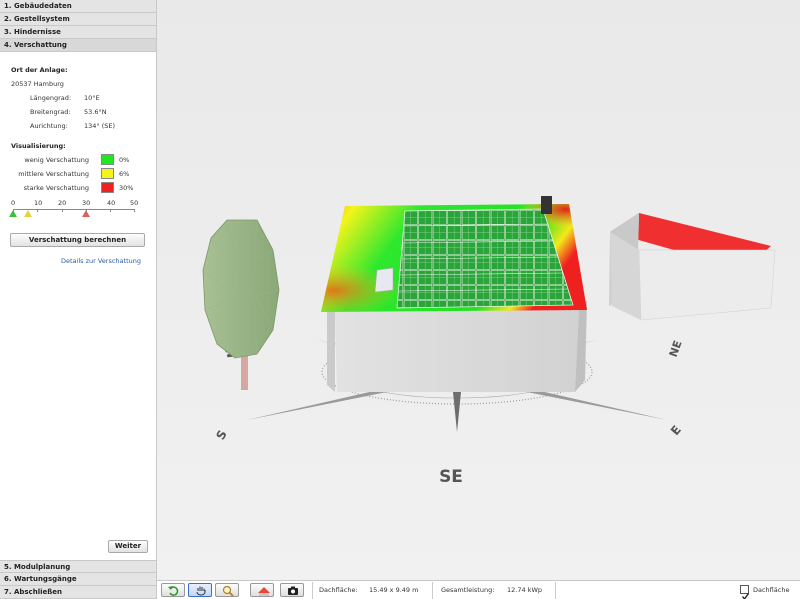 The width and height of the screenshot is (800, 599). Describe the element at coordinates (524, 590) in the screenshot. I see `total-power-value: 12.74 kWp` at that location.